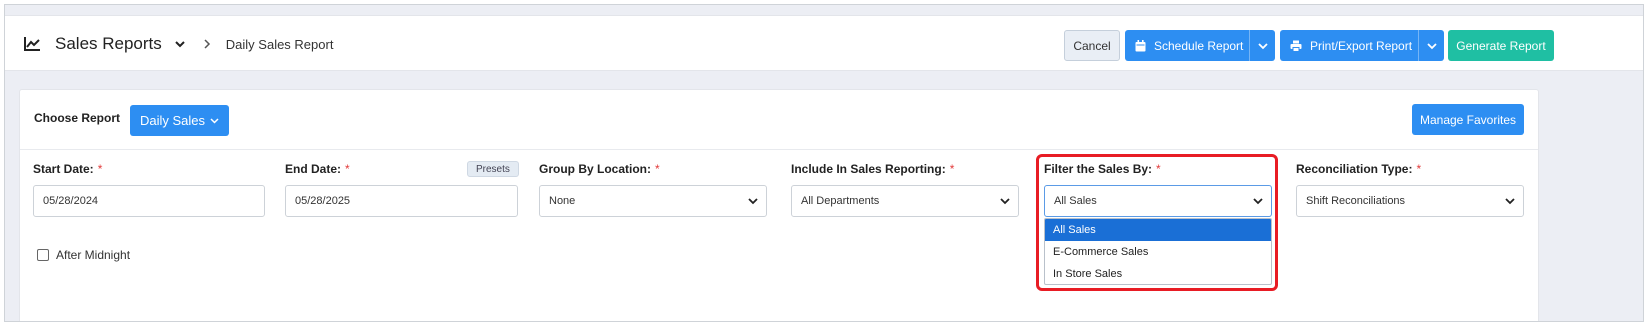  Describe the element at coordinates (1356, 201) in the screenshot. I see `reconciliation-value: Shift Reconciliations` at that location.